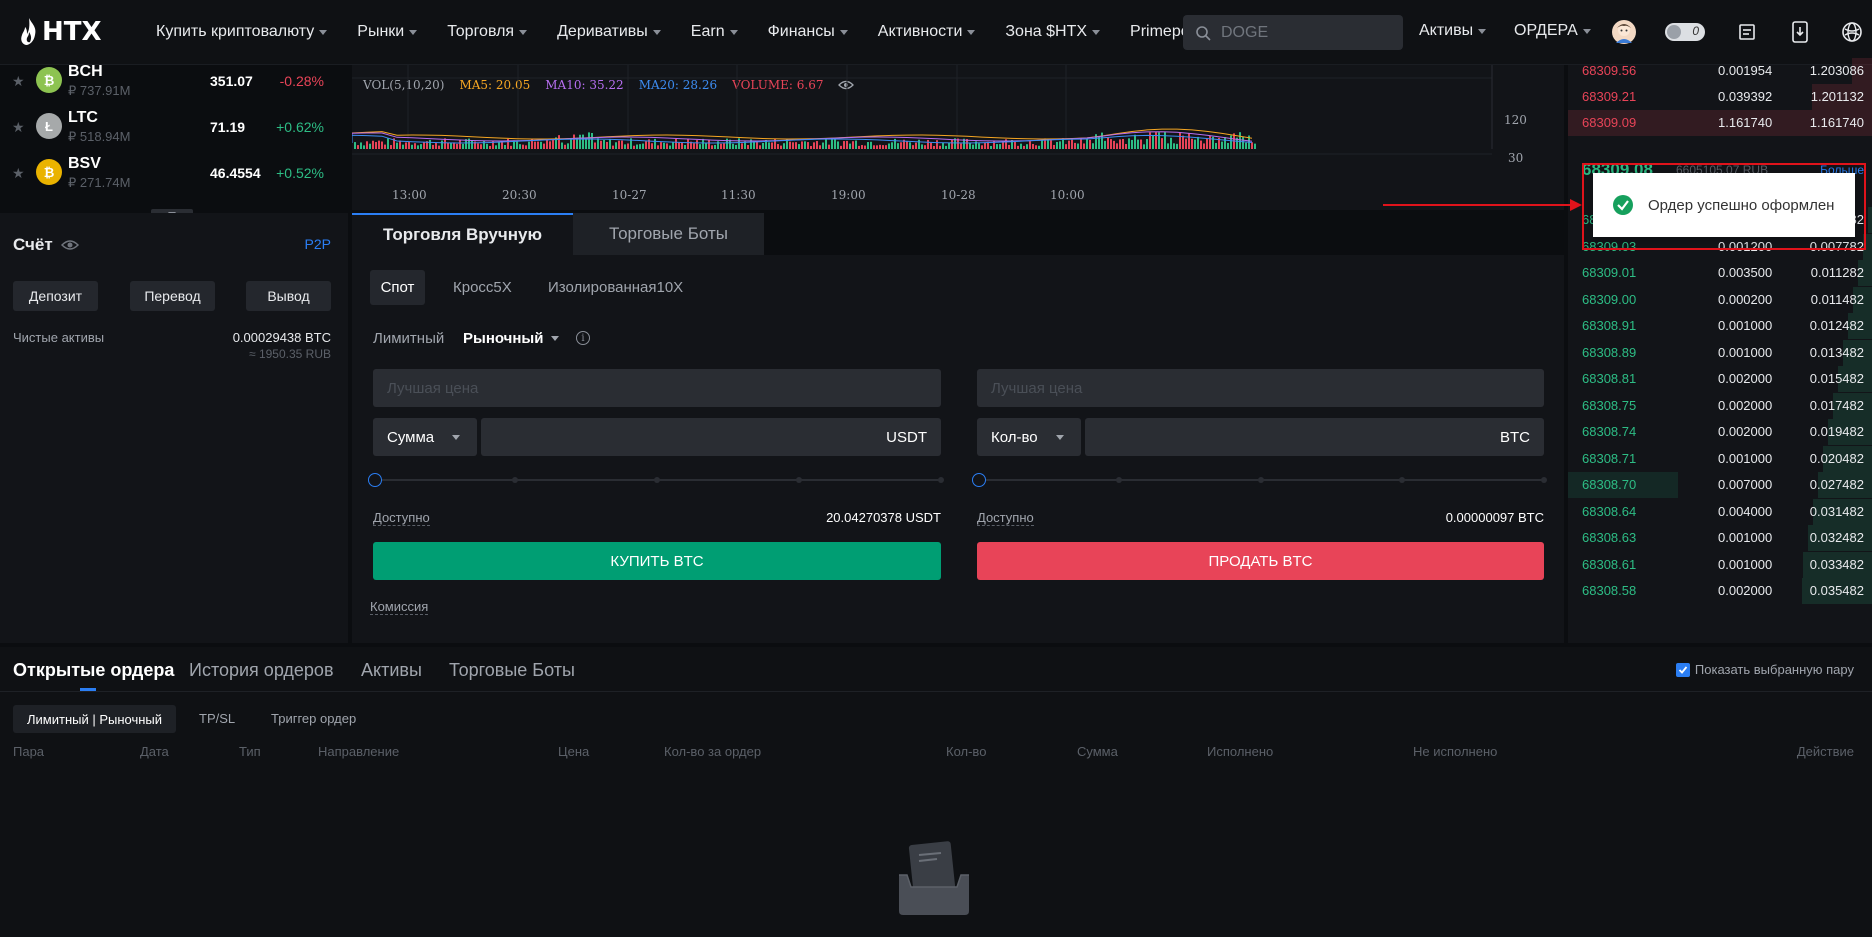 The height and width of the screenshot is (937, 1872). What do you see at coordinates (1720, 564) in the screenshot?
I see `bid-row: 68308.61 0.001000 0.033482` at bounding box center [1720, 564].